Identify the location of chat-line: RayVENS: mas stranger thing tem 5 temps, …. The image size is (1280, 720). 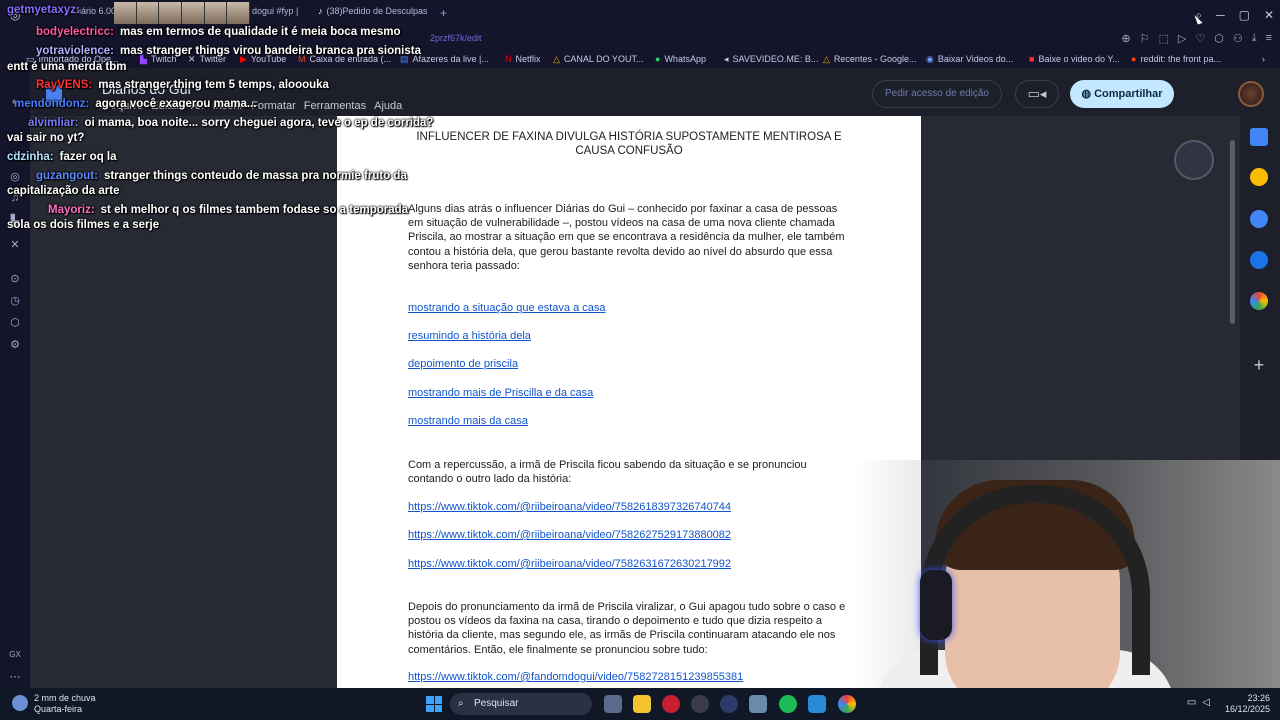
(182, 85).